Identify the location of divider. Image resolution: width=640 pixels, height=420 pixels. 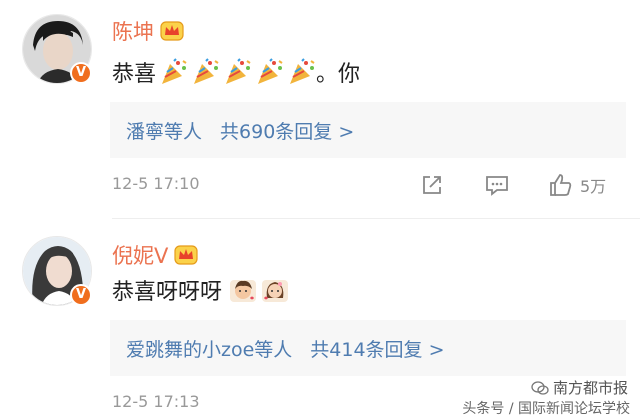
(376, 218).